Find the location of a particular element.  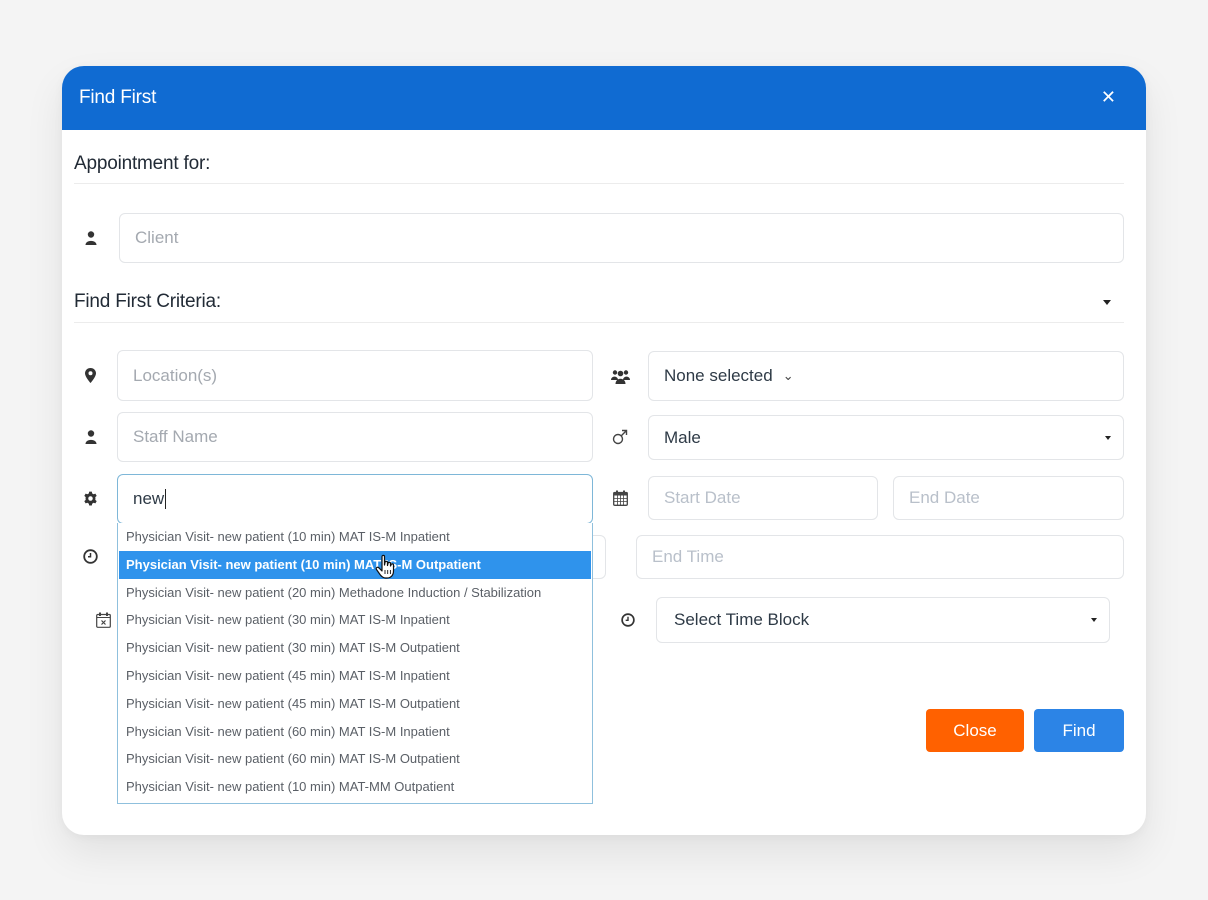

start-date-field is located at coordinates (763, 498).